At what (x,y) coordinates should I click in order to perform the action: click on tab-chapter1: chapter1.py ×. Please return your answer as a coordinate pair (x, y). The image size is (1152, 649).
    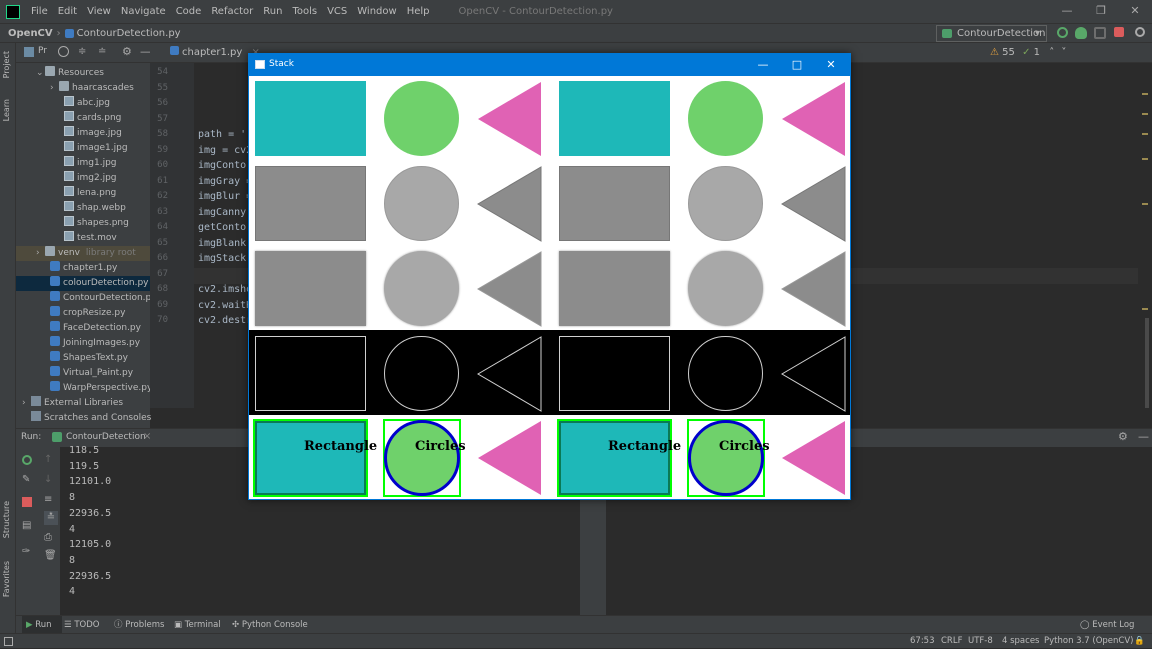
    Looking at the image, I should click on (210, 53).